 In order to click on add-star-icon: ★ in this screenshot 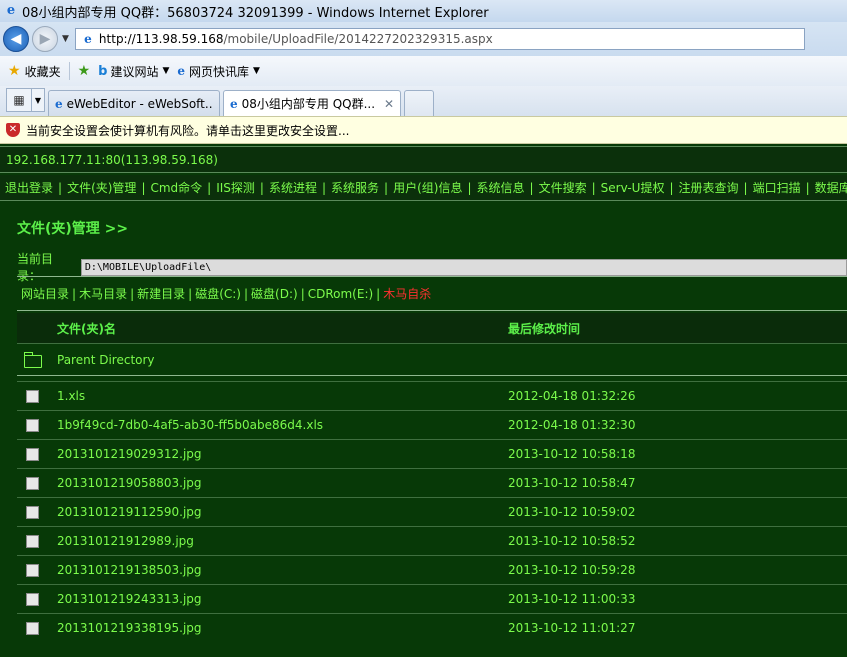, I will do `click(84, 71)`.